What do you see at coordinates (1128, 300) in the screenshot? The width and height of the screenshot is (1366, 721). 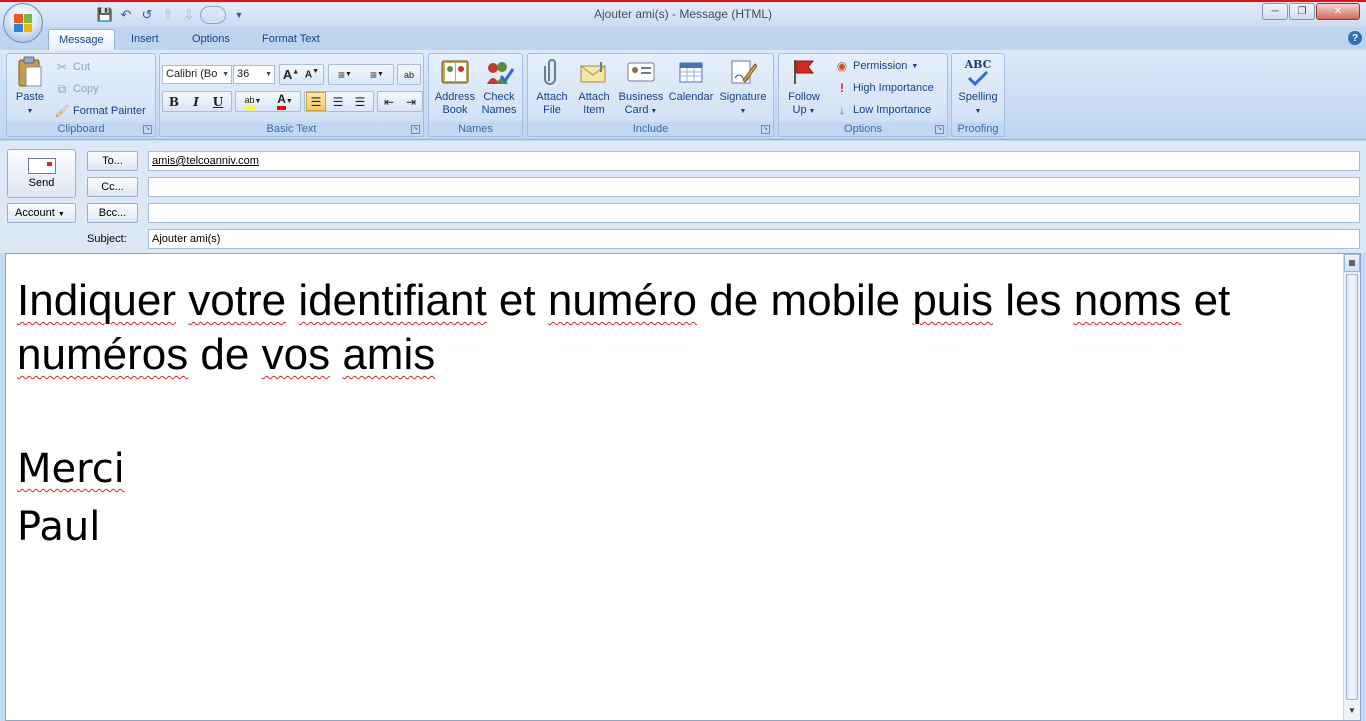 I see `body-word: noms` at bounding box center [1128, 300].